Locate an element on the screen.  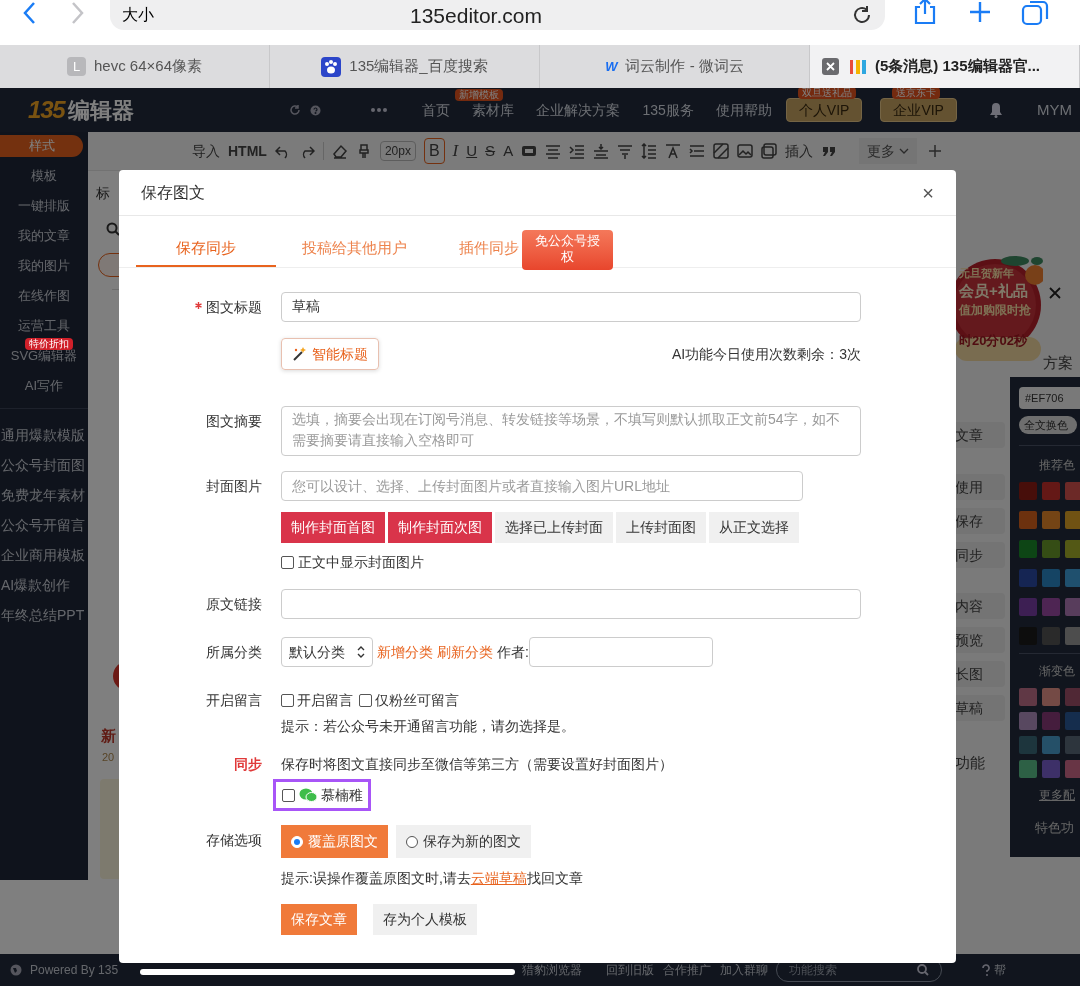
nav-link: 素材库 is located at coordinates (493, 109).